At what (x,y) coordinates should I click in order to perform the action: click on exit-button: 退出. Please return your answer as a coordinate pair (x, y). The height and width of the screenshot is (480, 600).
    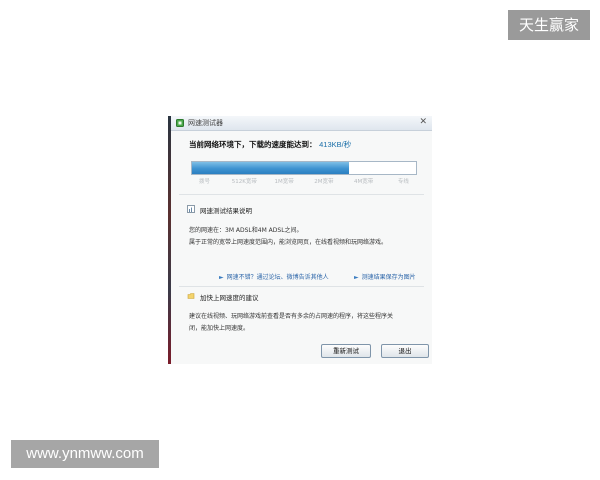
    Looking at the image, I should click on (405, 351).